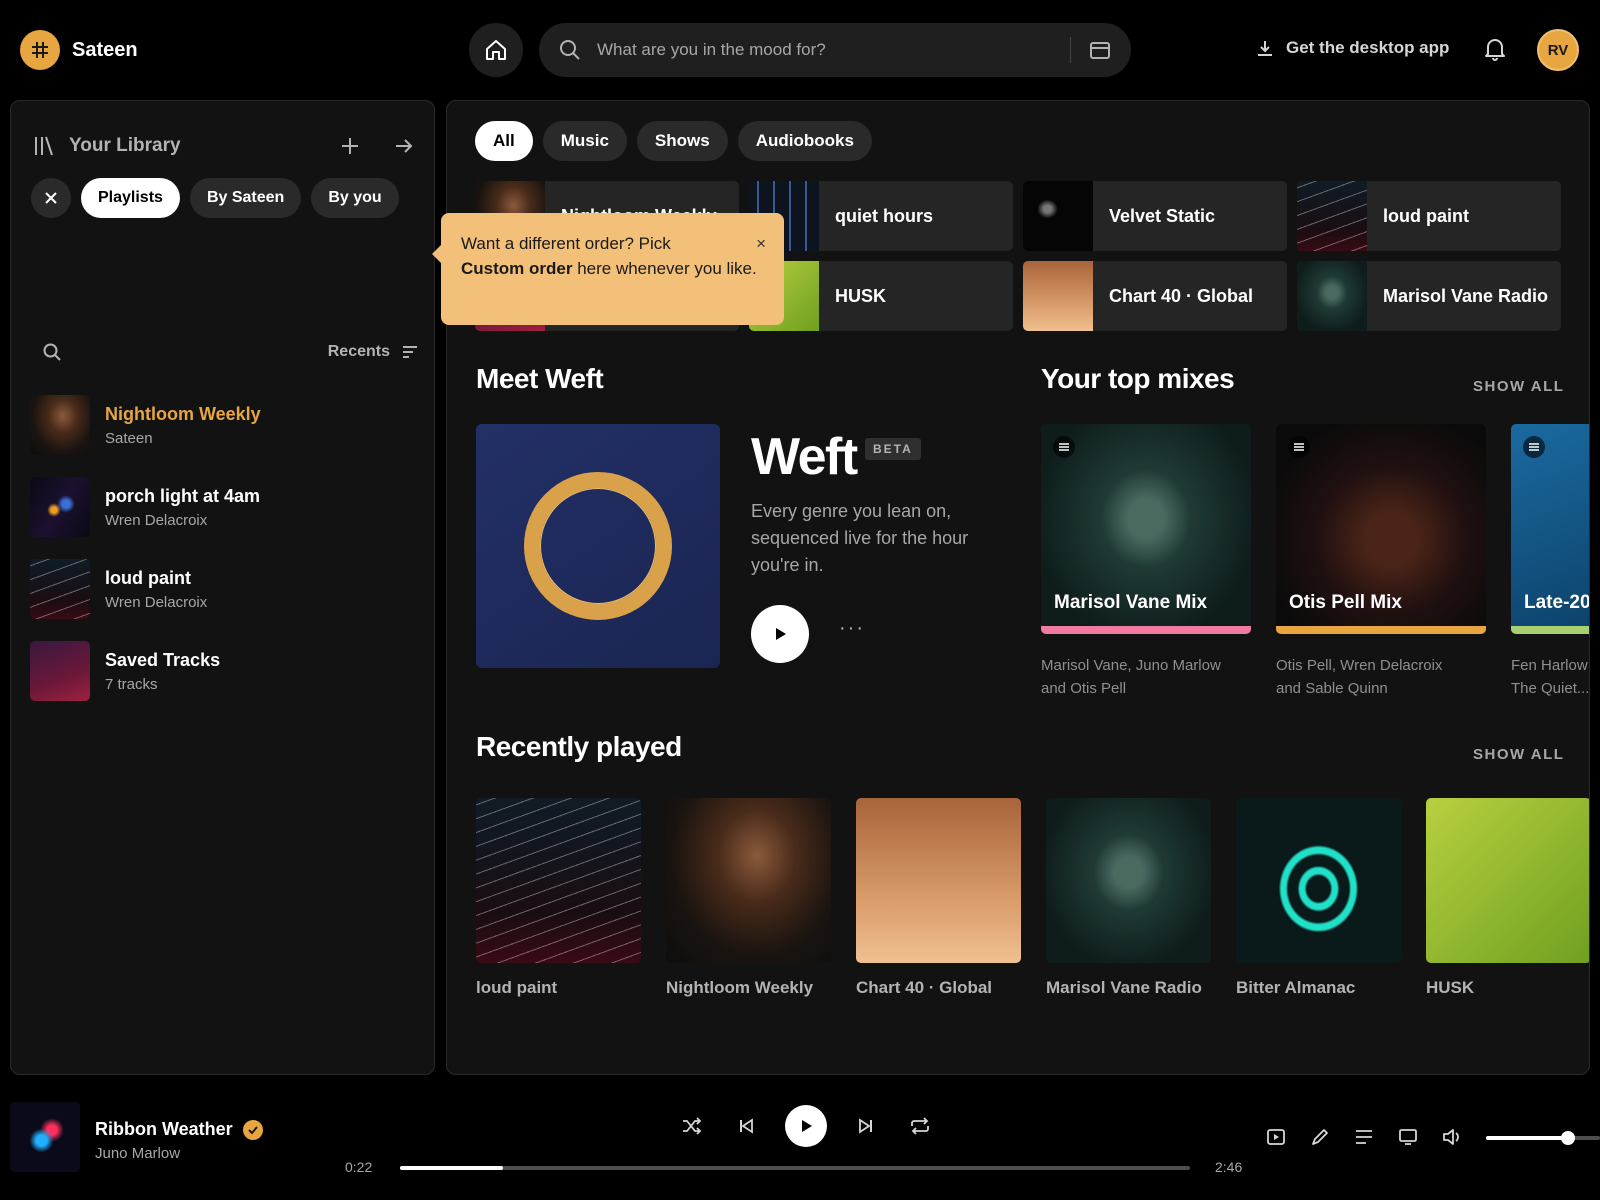 This screenshot has width=1600, height=1200. What do you see at coordinates (130, 198) in the screenshot?
I see `chip-playlists: Playlists` at bounding box center [130, 198].